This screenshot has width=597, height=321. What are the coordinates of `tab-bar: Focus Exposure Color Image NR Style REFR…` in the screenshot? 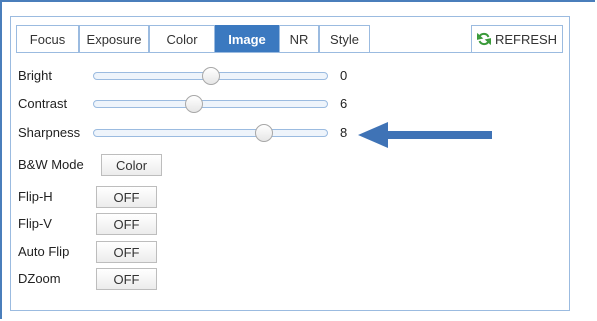 It's located at (289, 39).